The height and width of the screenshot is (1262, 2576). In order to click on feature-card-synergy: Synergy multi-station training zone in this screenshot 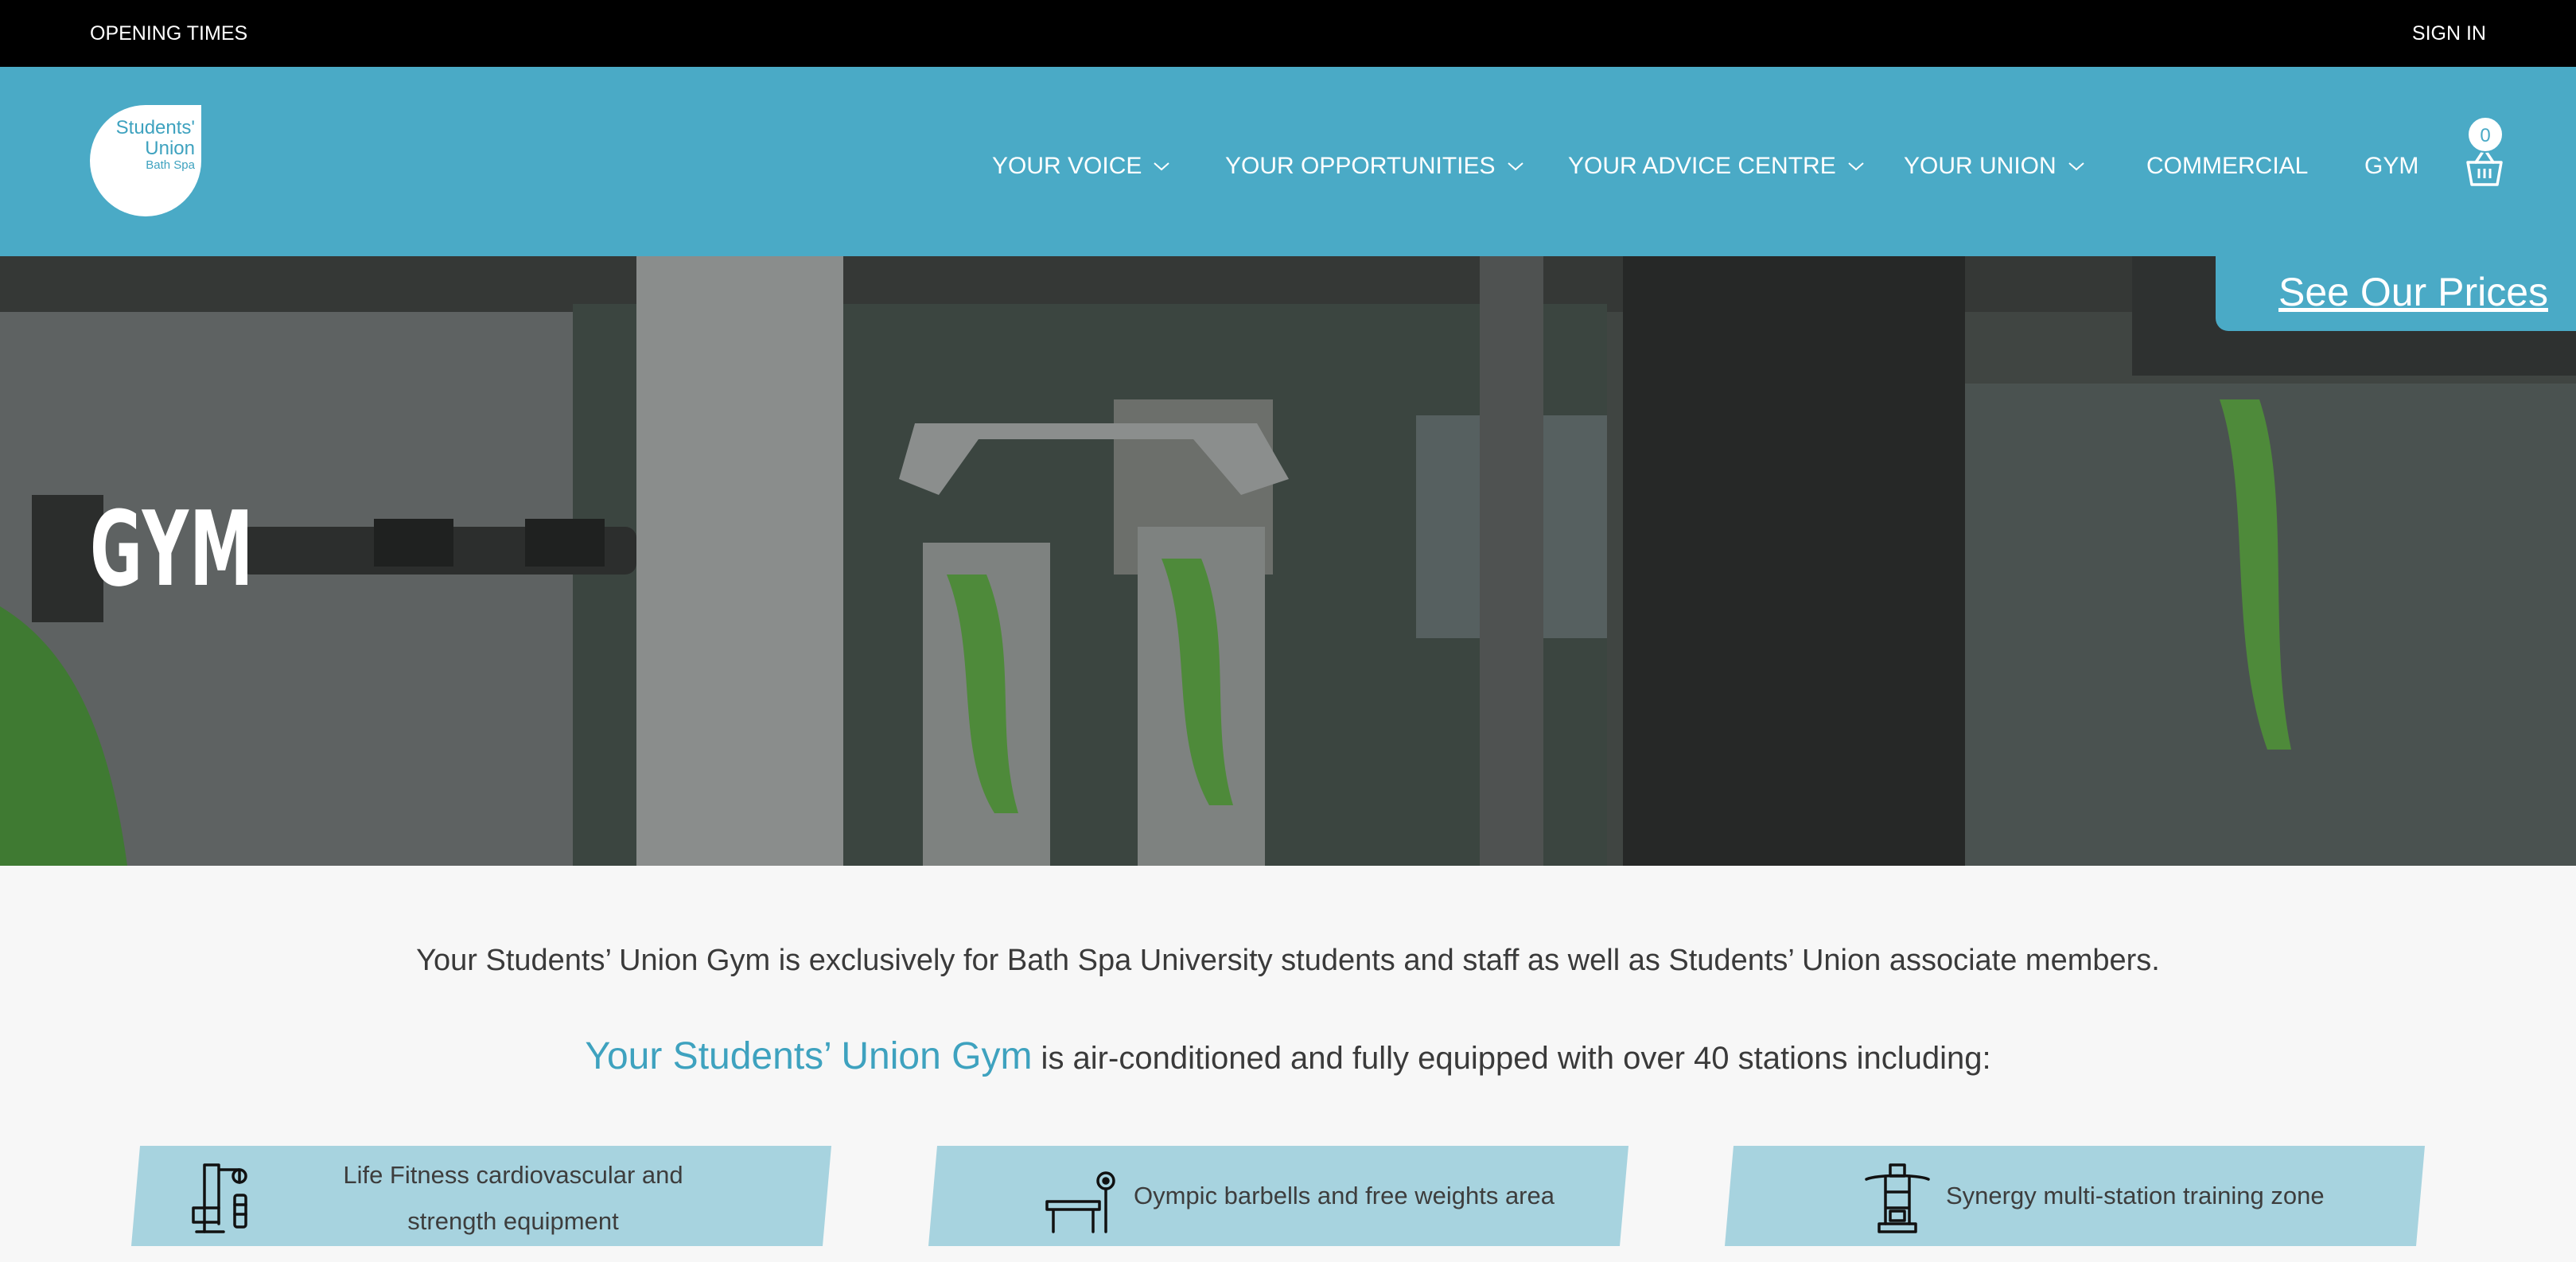, I will do `click(2075, 1196)`.